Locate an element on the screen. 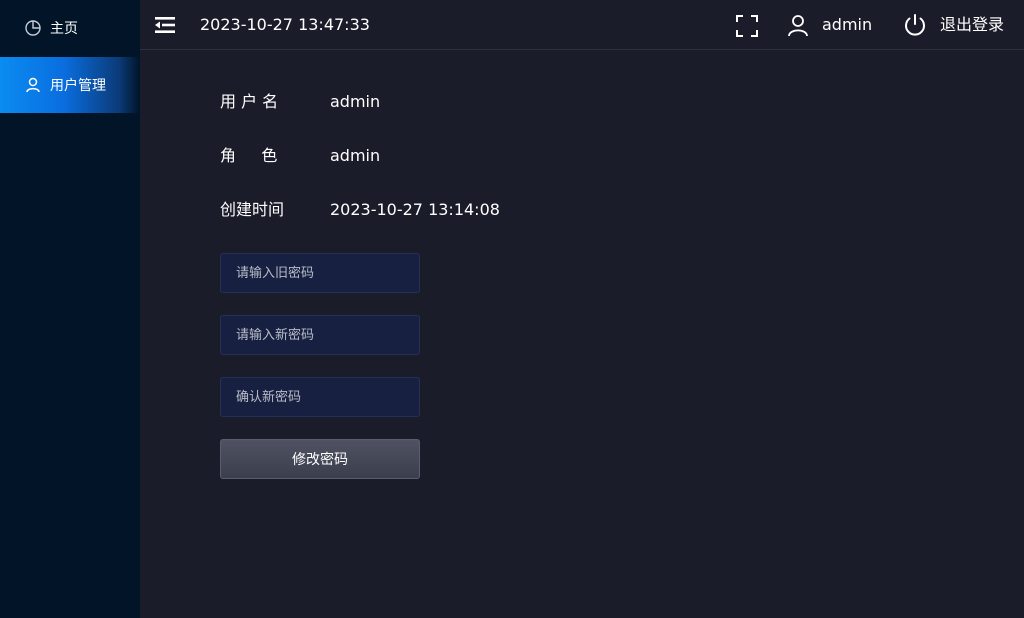 This screenshot has height=618, width=1024. user-avatar-icon is located at coordinates (798, 25).